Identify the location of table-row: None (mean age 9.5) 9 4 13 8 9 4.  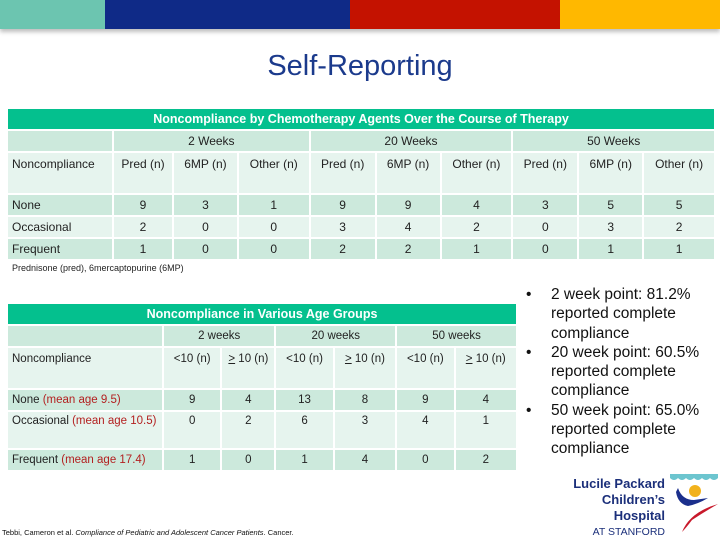
(262, 400).